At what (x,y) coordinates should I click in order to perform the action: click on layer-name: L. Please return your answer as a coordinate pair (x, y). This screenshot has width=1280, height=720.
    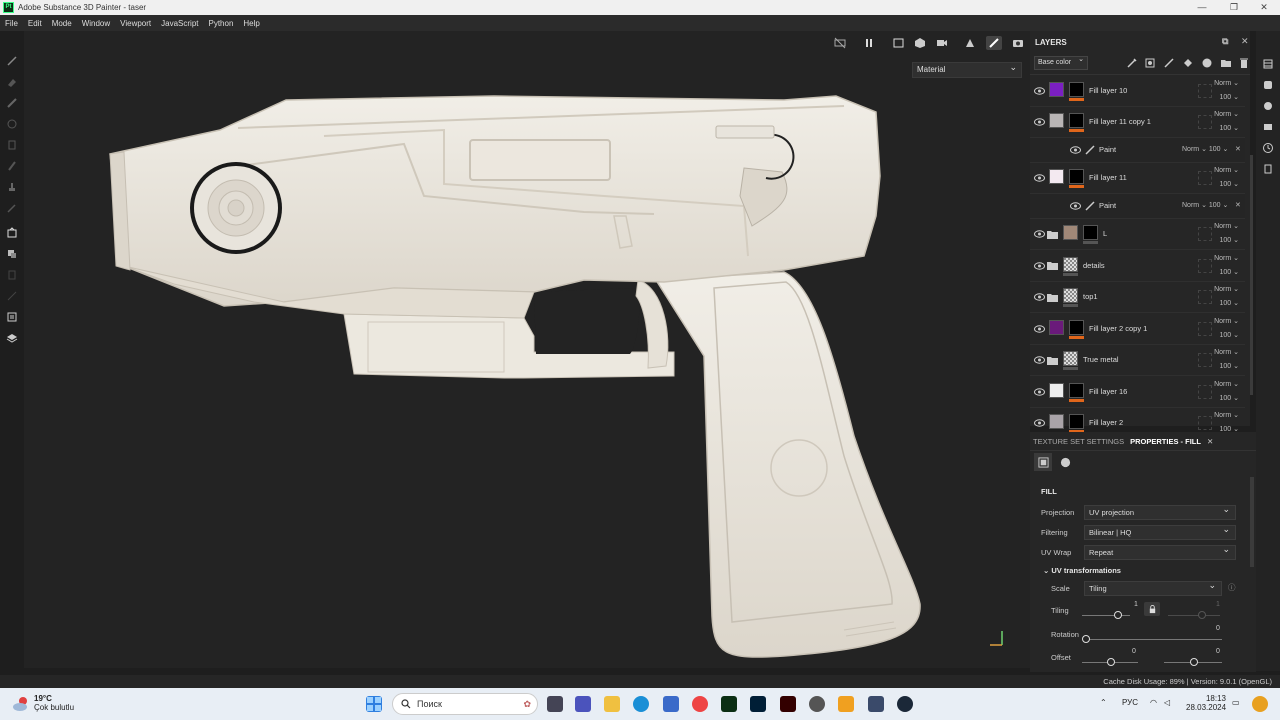
    Looking at the image, I should click on (1105, 233).